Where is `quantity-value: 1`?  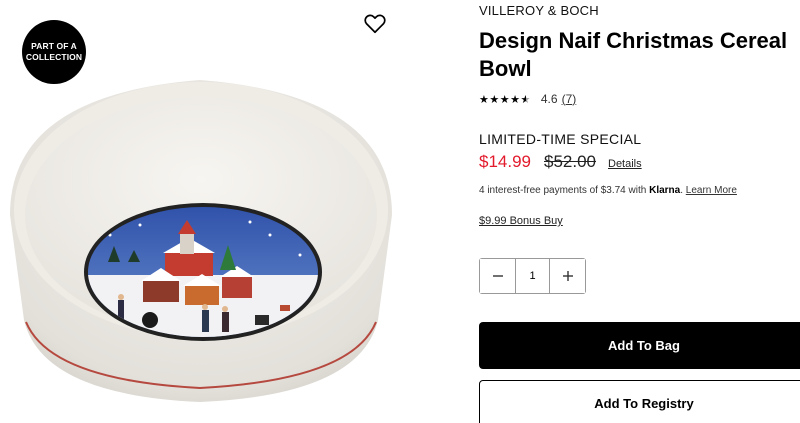 quantity-value: 1 is located at coordinates (532, 276).